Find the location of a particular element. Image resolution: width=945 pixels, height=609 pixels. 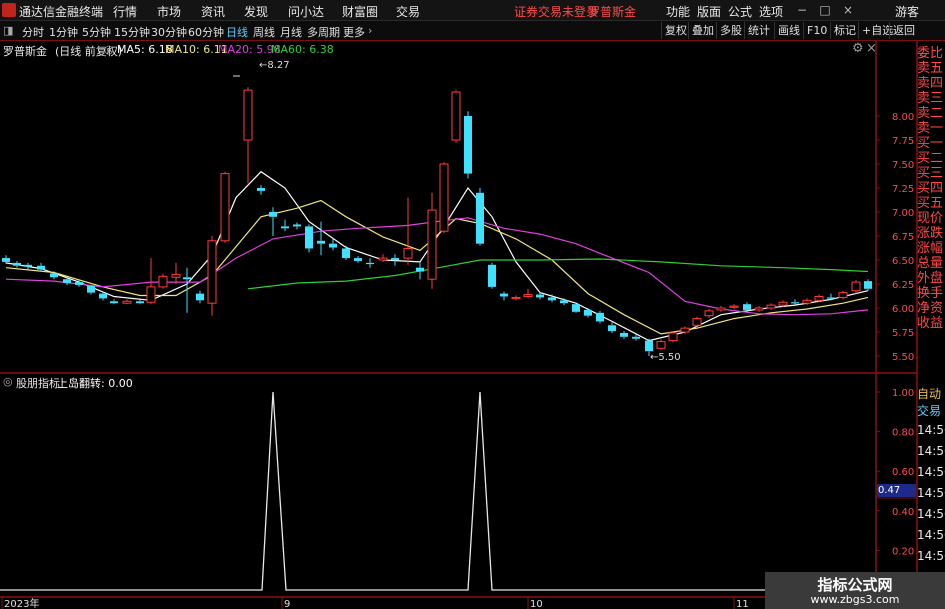

side-item-sell2: 卖二 is located at coordinates (931, 113).